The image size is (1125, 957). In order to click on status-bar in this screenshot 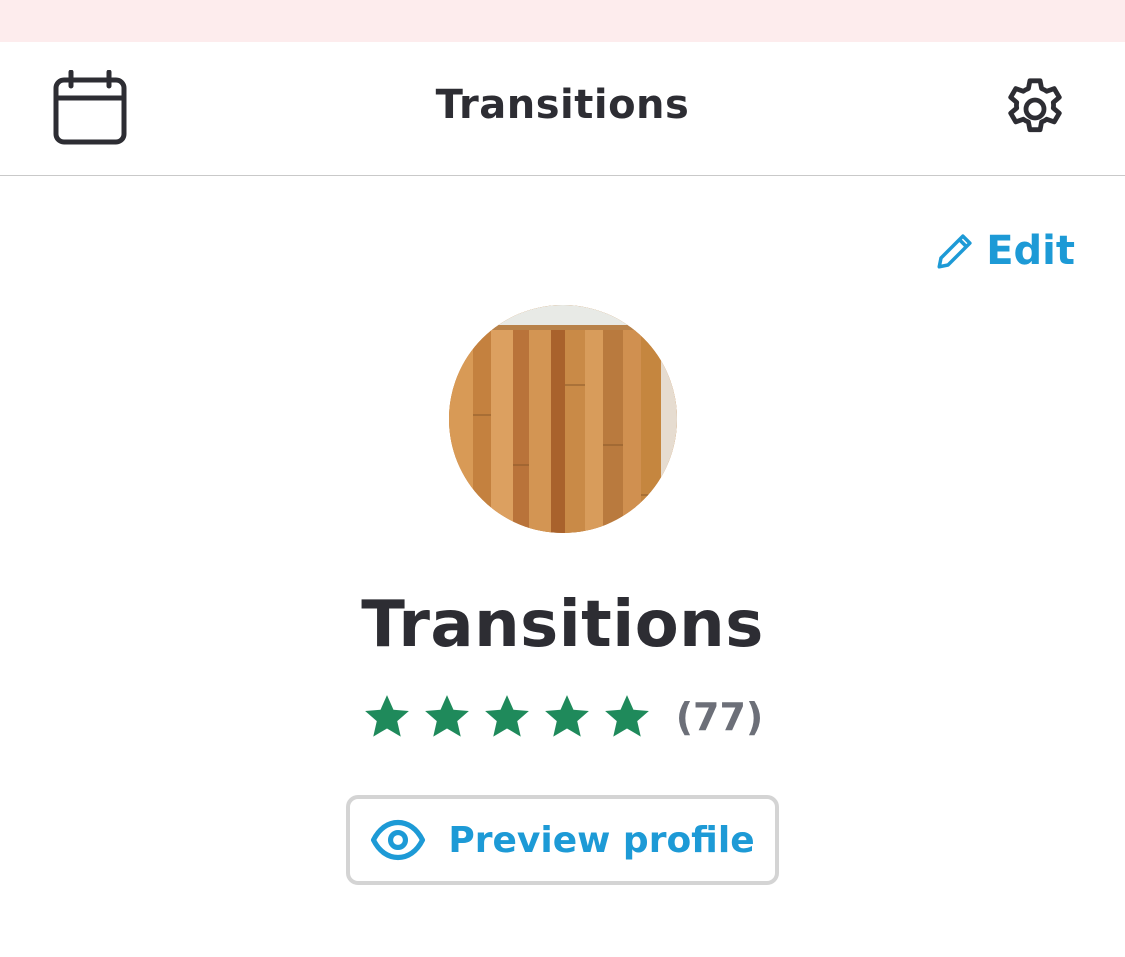, I will do `click(562, 21)`.